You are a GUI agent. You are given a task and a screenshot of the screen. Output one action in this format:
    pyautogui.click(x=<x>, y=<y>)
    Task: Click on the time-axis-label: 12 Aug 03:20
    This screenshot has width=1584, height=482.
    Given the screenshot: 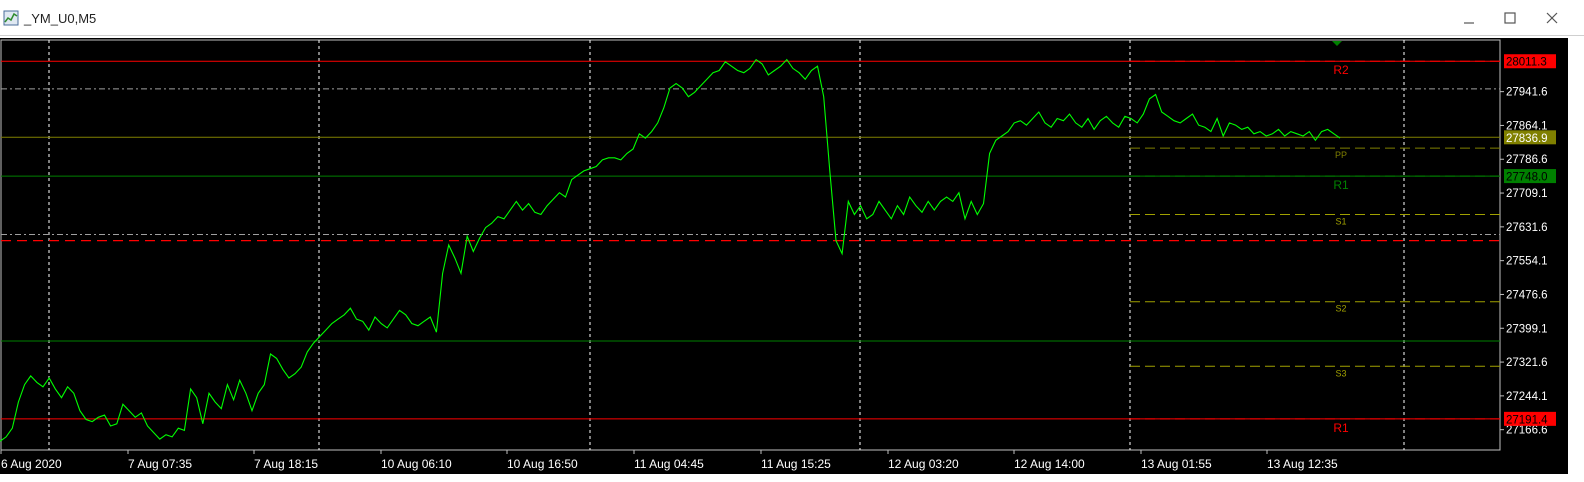 What is the action you would take?
    pyautogui.click(x=923, y=464)
    